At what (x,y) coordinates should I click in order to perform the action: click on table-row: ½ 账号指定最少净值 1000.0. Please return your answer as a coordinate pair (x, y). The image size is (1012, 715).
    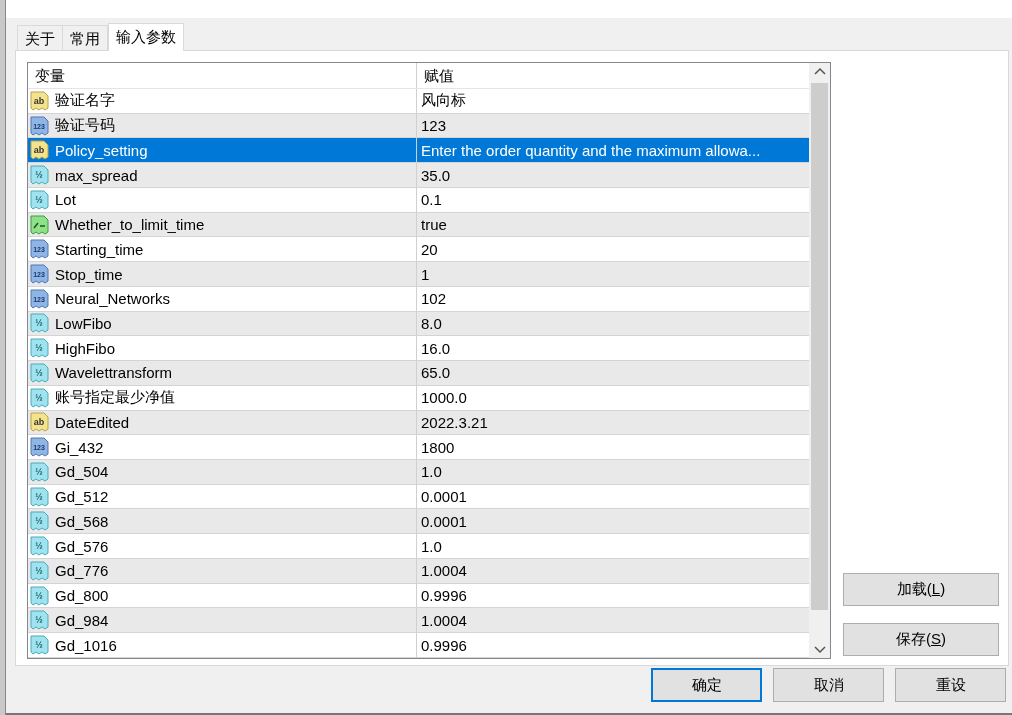
    Looking at the image, I should click on (418, 398).